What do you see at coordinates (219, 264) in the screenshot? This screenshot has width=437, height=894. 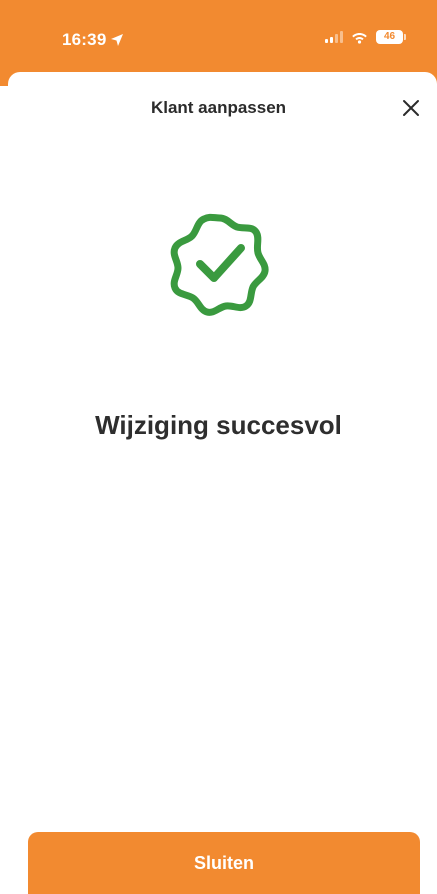 I see `success-badge-check-icon` at bounding box center [219, 264].